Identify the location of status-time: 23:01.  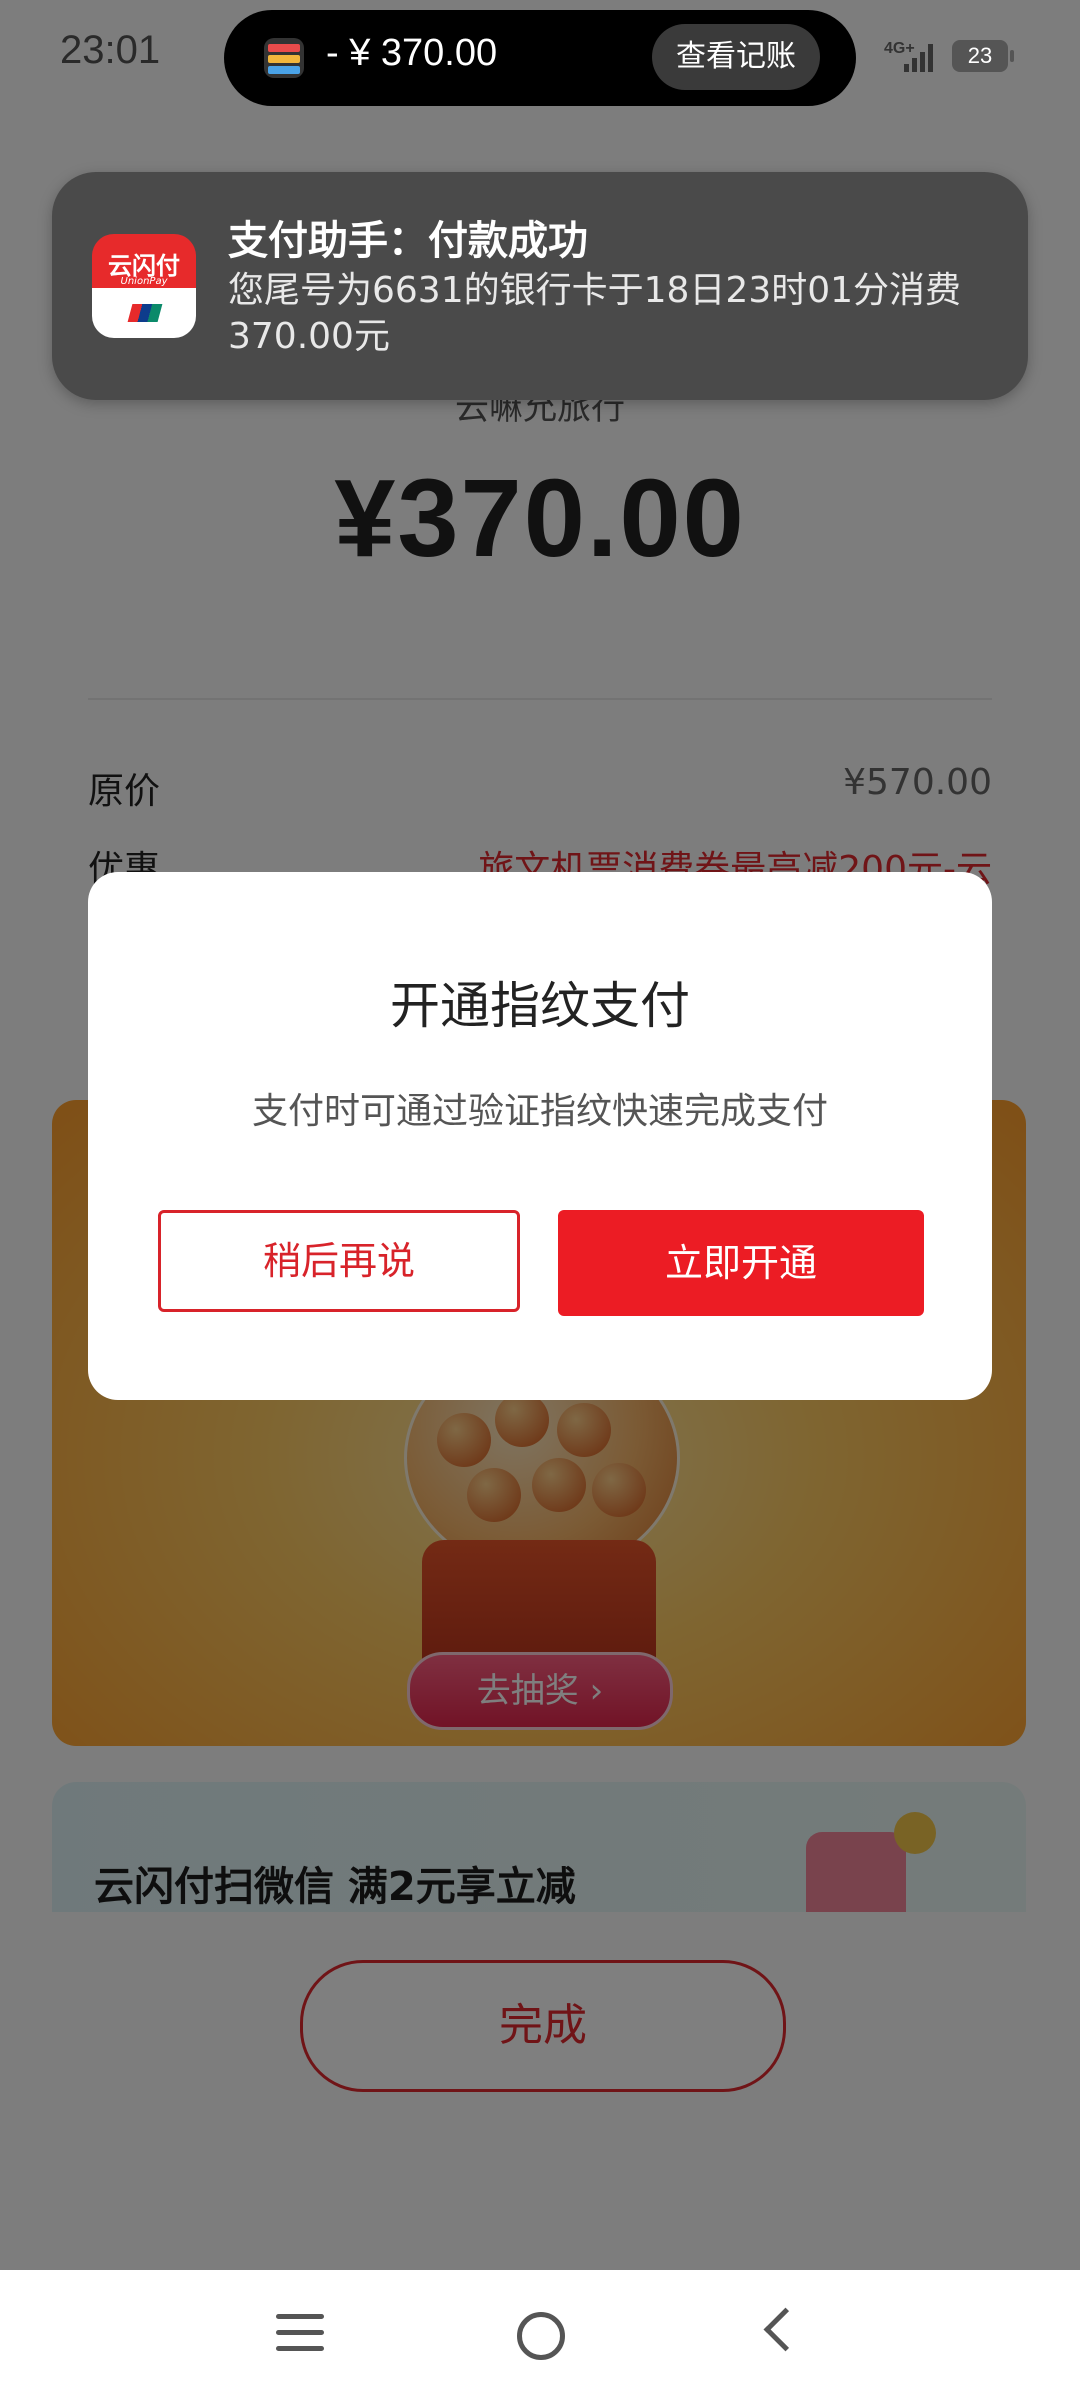
(110, 50).